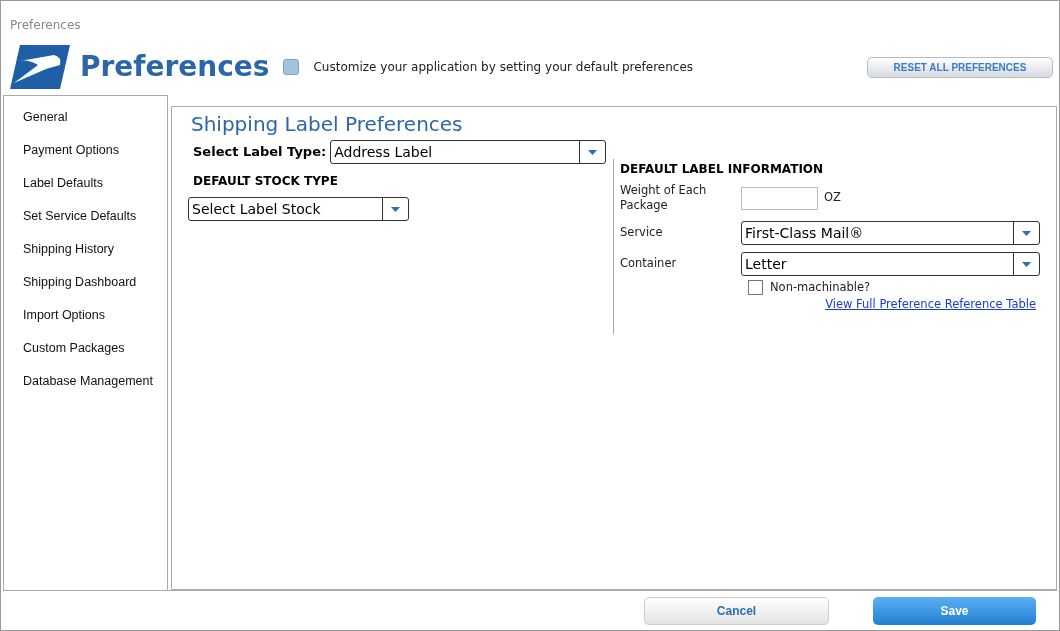 The image size is (1060, 631). What do you see at coordinates (265, 181) in the screenshot?
I see `stock-heading: DEFAULT STOCK TYPE` at bounding box center [265, 181].